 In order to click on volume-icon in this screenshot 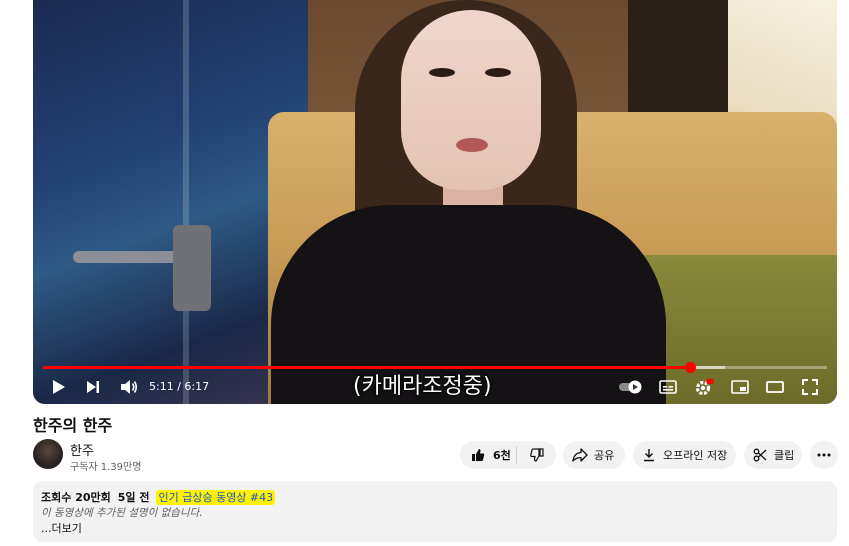, I will do `click(129, 387)`.